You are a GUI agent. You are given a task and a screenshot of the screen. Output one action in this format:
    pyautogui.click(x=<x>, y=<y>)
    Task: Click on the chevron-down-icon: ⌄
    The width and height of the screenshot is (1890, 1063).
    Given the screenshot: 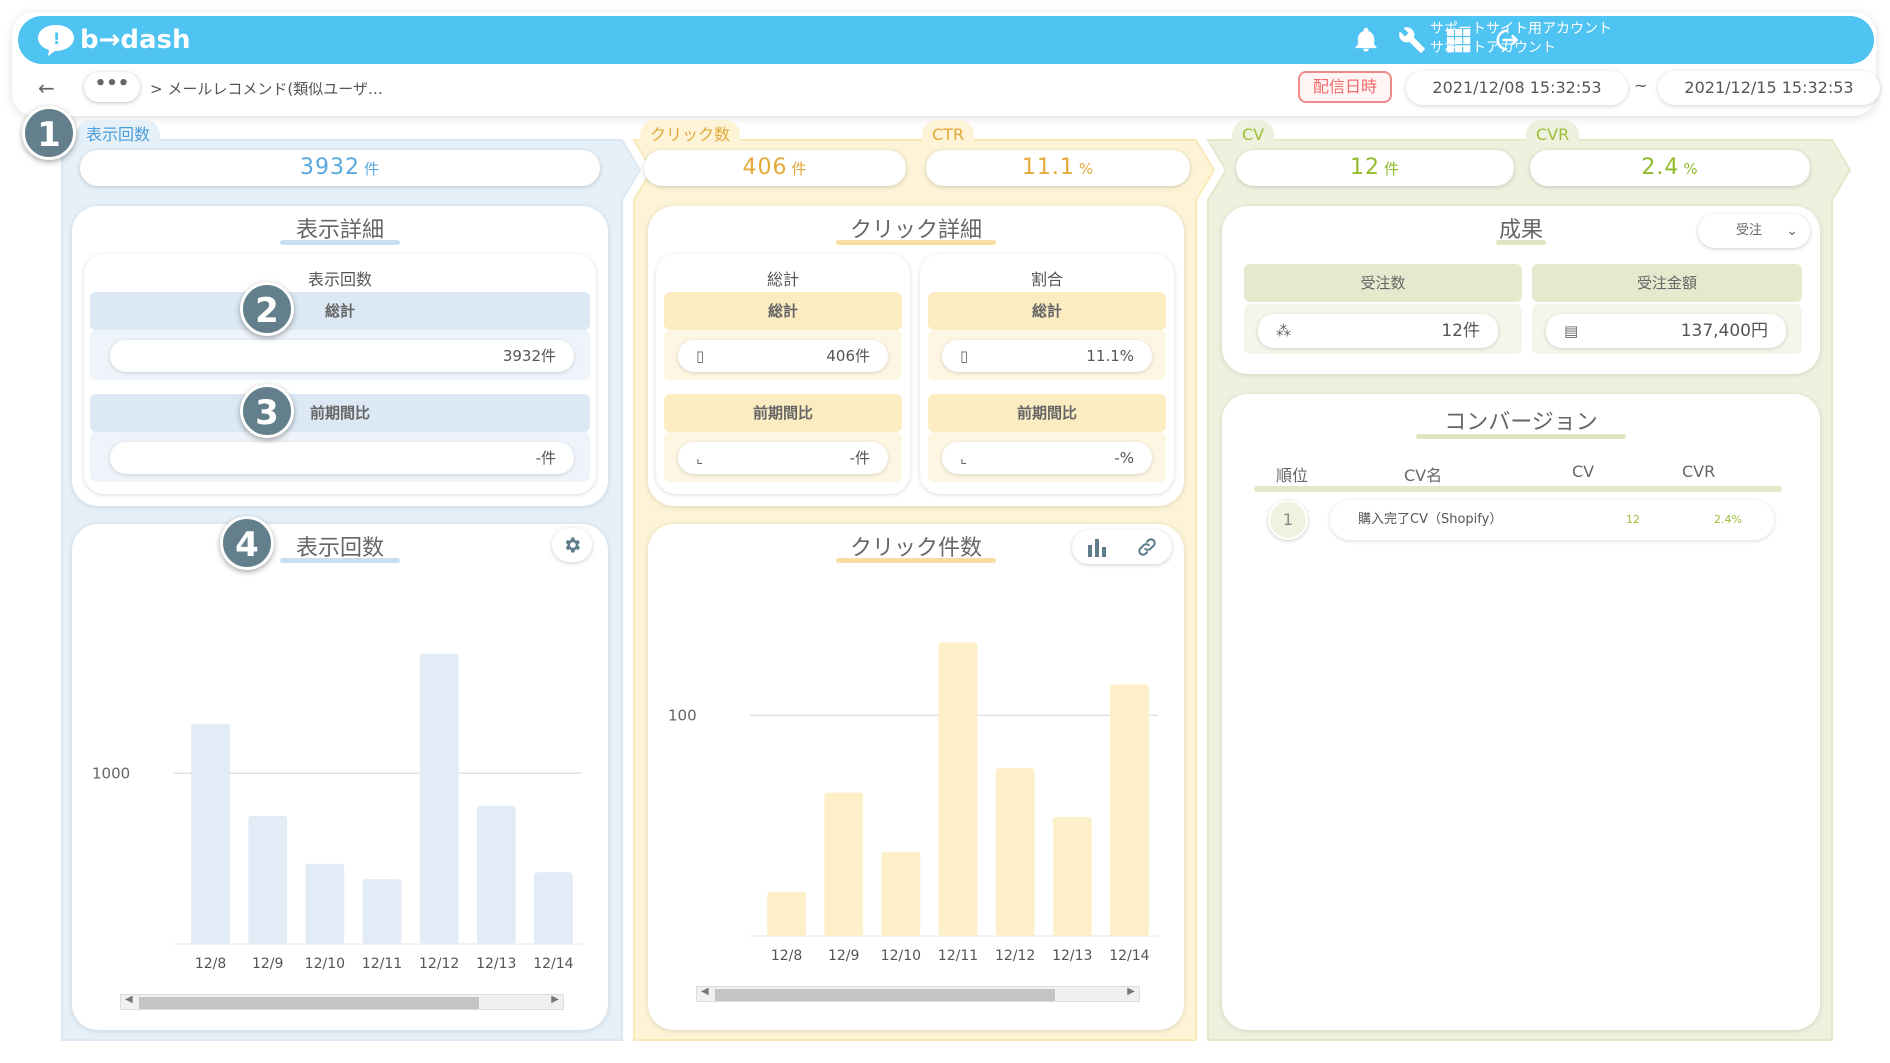 What is the action you would take?
    pyautogui.click(x=1792, y=231)
    